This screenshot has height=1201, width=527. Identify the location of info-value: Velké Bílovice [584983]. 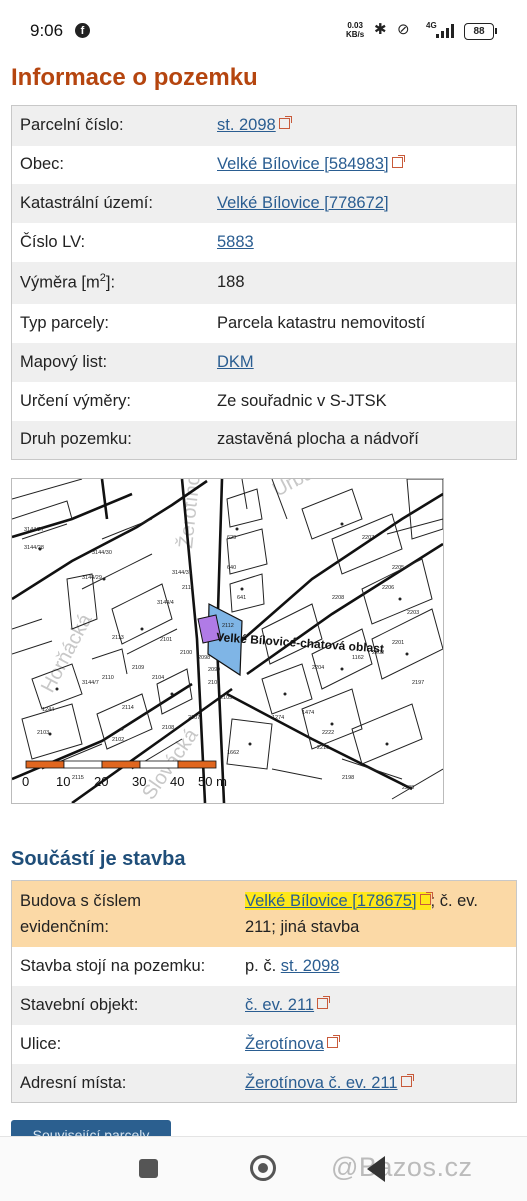
(363, 164).